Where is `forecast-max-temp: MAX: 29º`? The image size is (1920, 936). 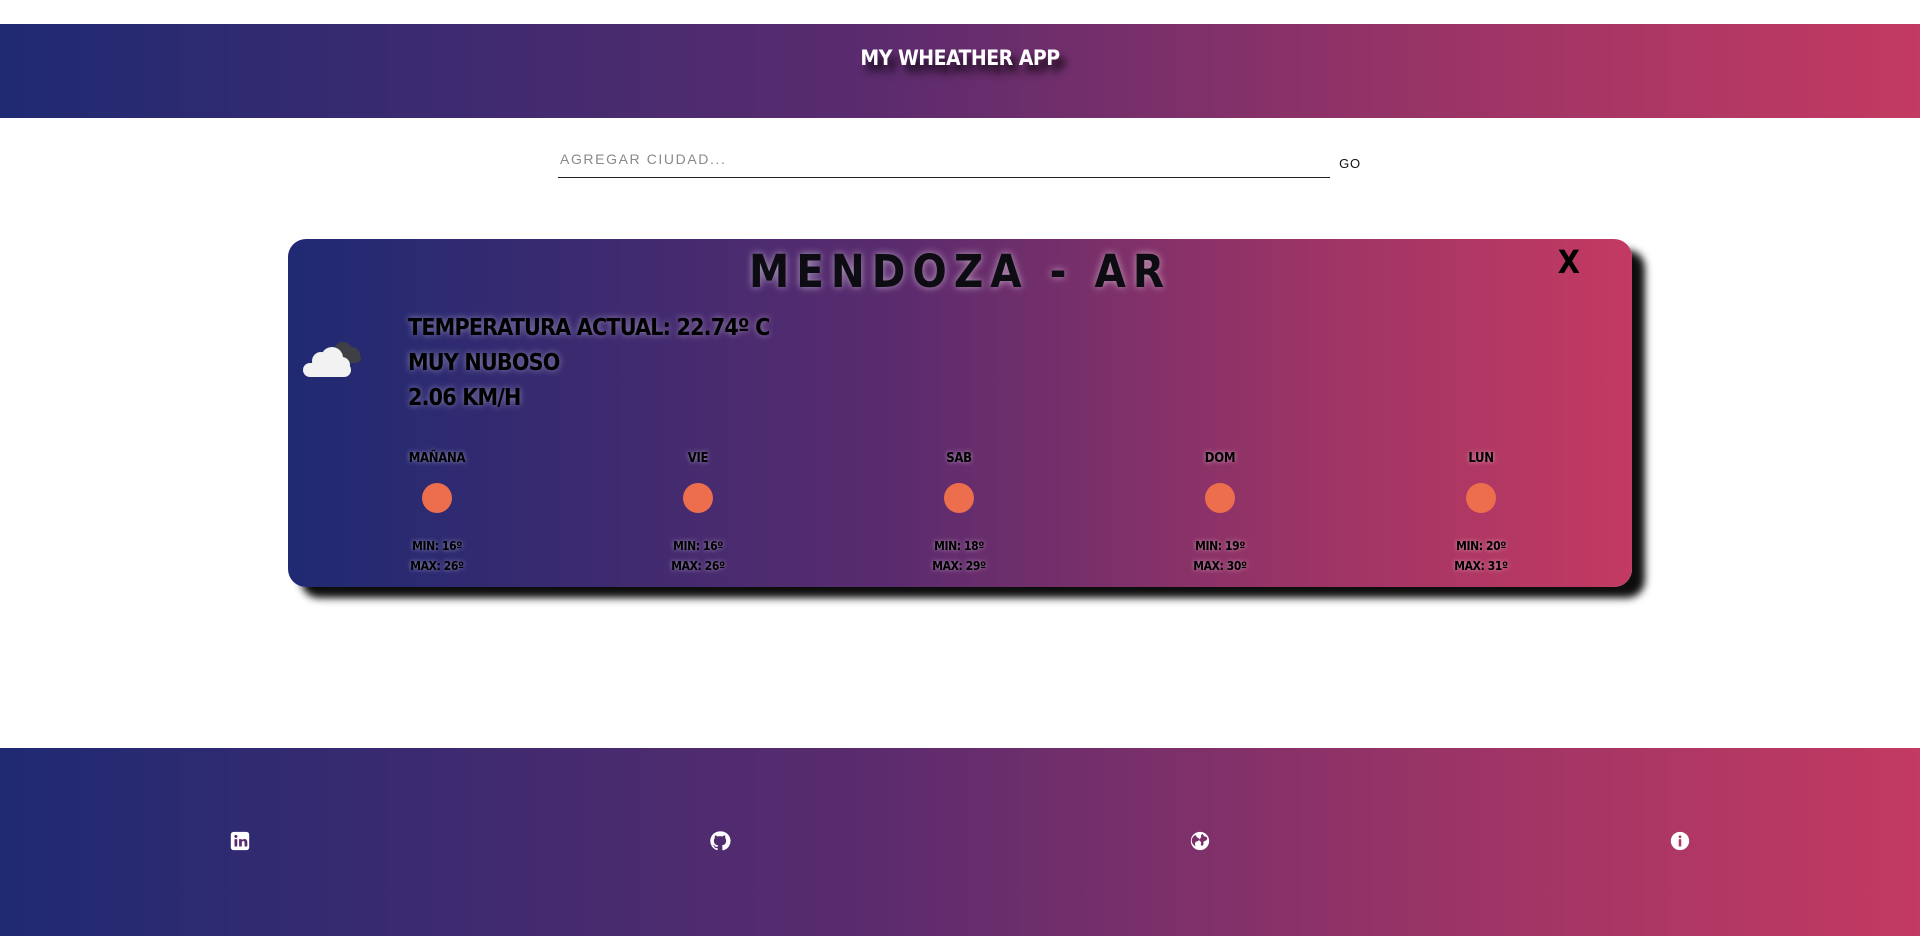
forecast-max-temp: MAX: 29º is located at coordinates (959, 566).